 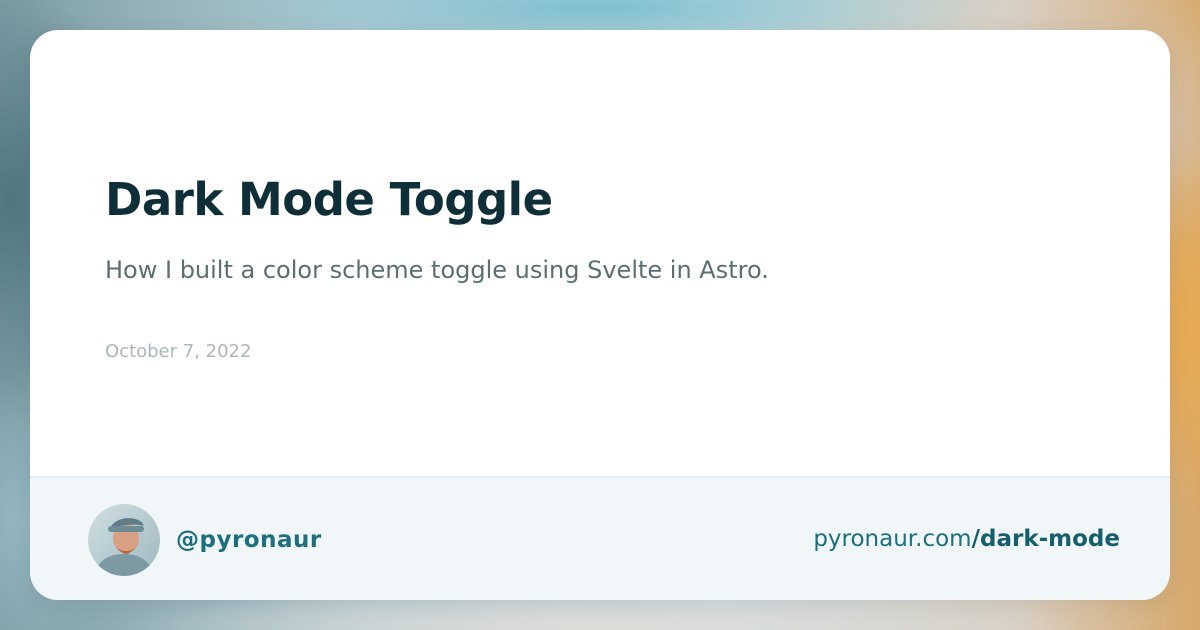 I want to click on avatar, so click(x=124, y=540).